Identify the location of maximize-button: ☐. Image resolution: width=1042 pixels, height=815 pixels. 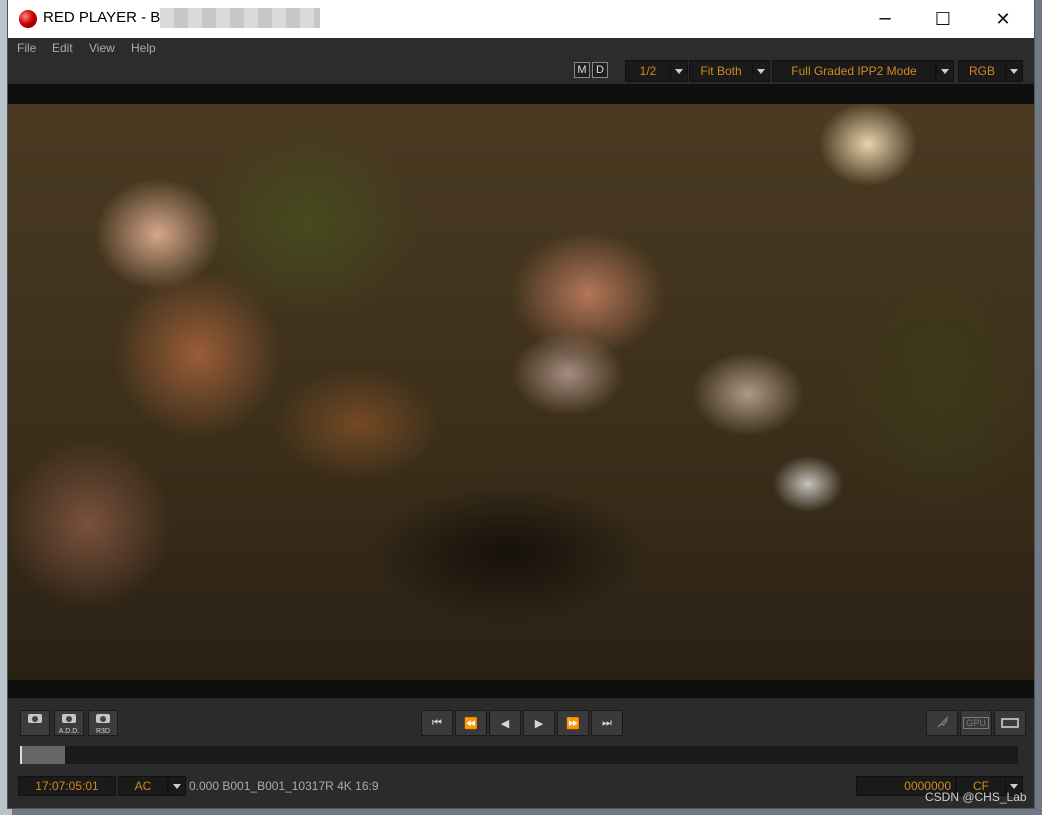
(943, 19).